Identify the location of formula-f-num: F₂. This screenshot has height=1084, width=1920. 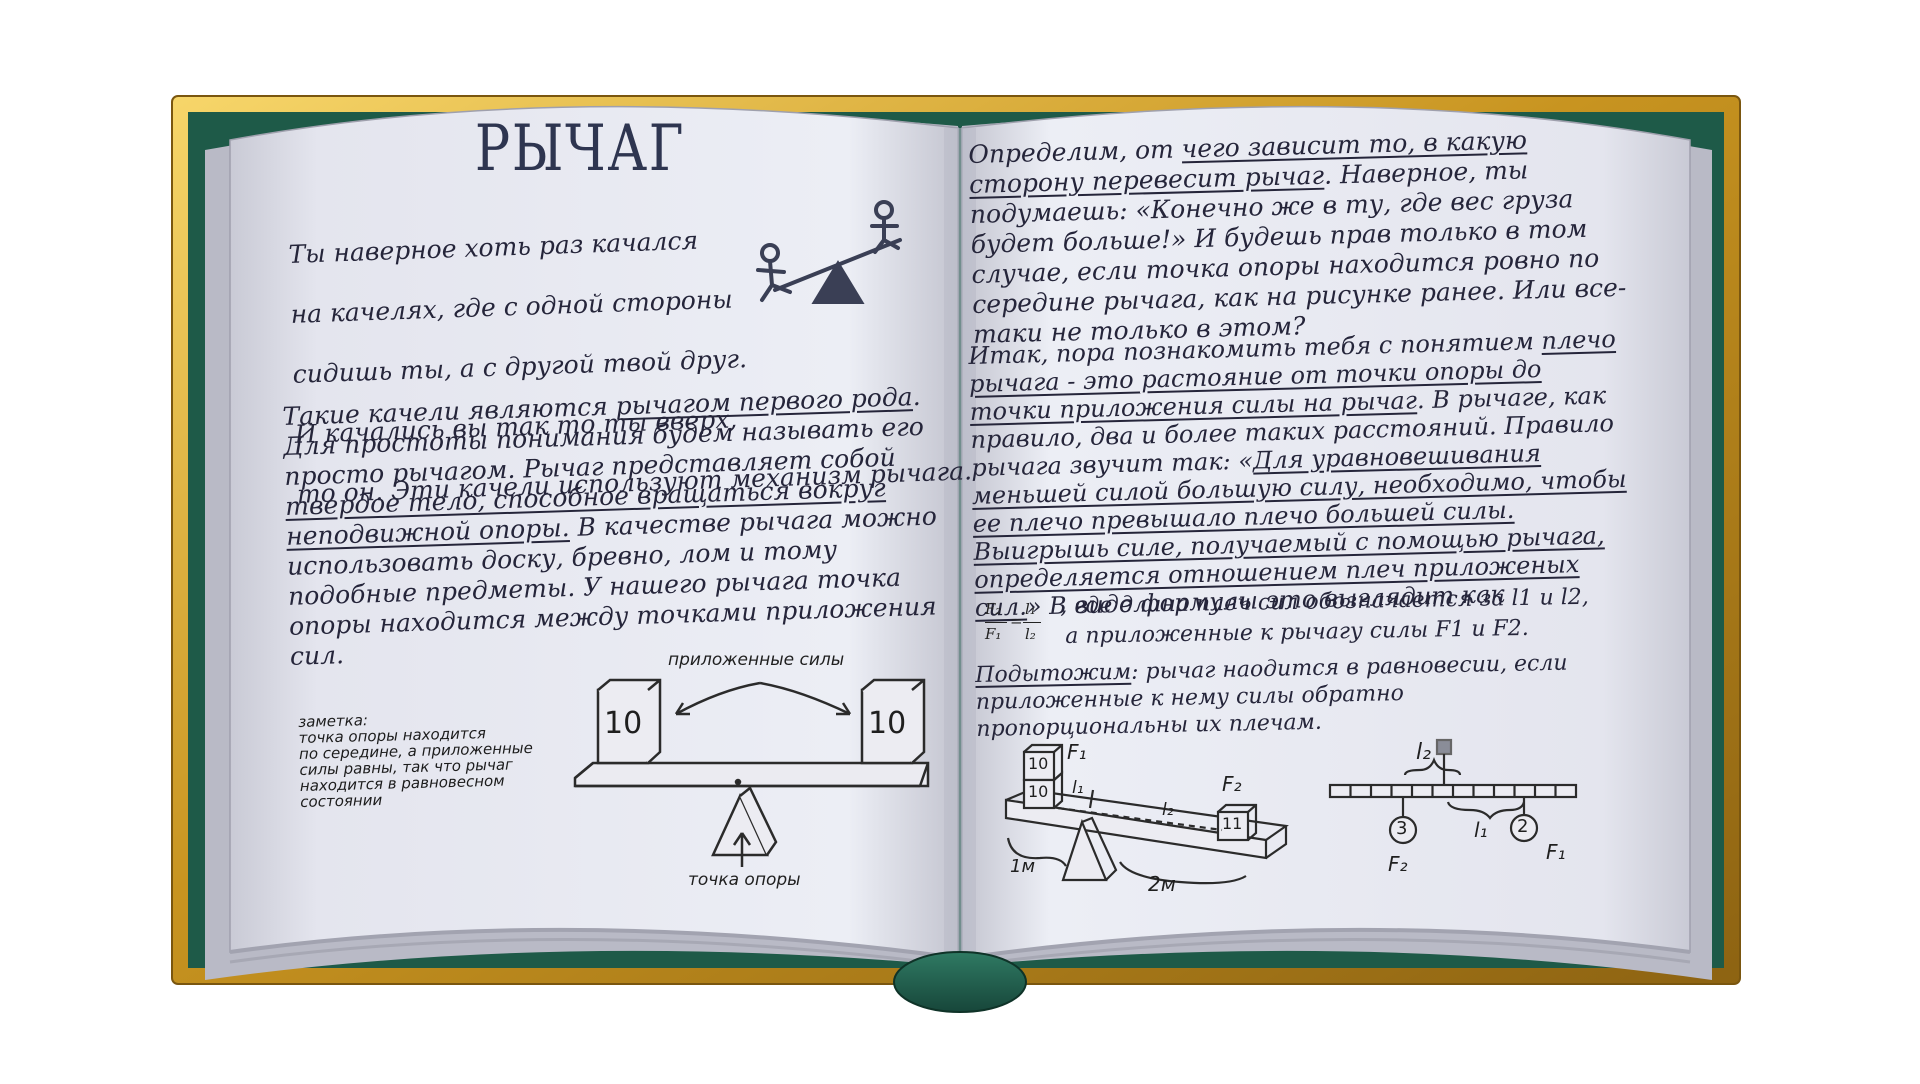
(993, 609).